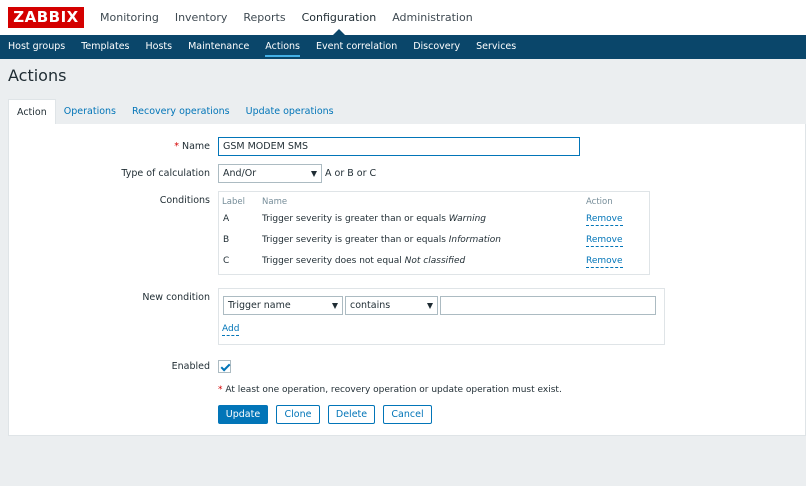  What do you see at coordinates (201, 17) in the screenshot?
I see `nav-inventory: Inventory` at bounding box center [201, 17].